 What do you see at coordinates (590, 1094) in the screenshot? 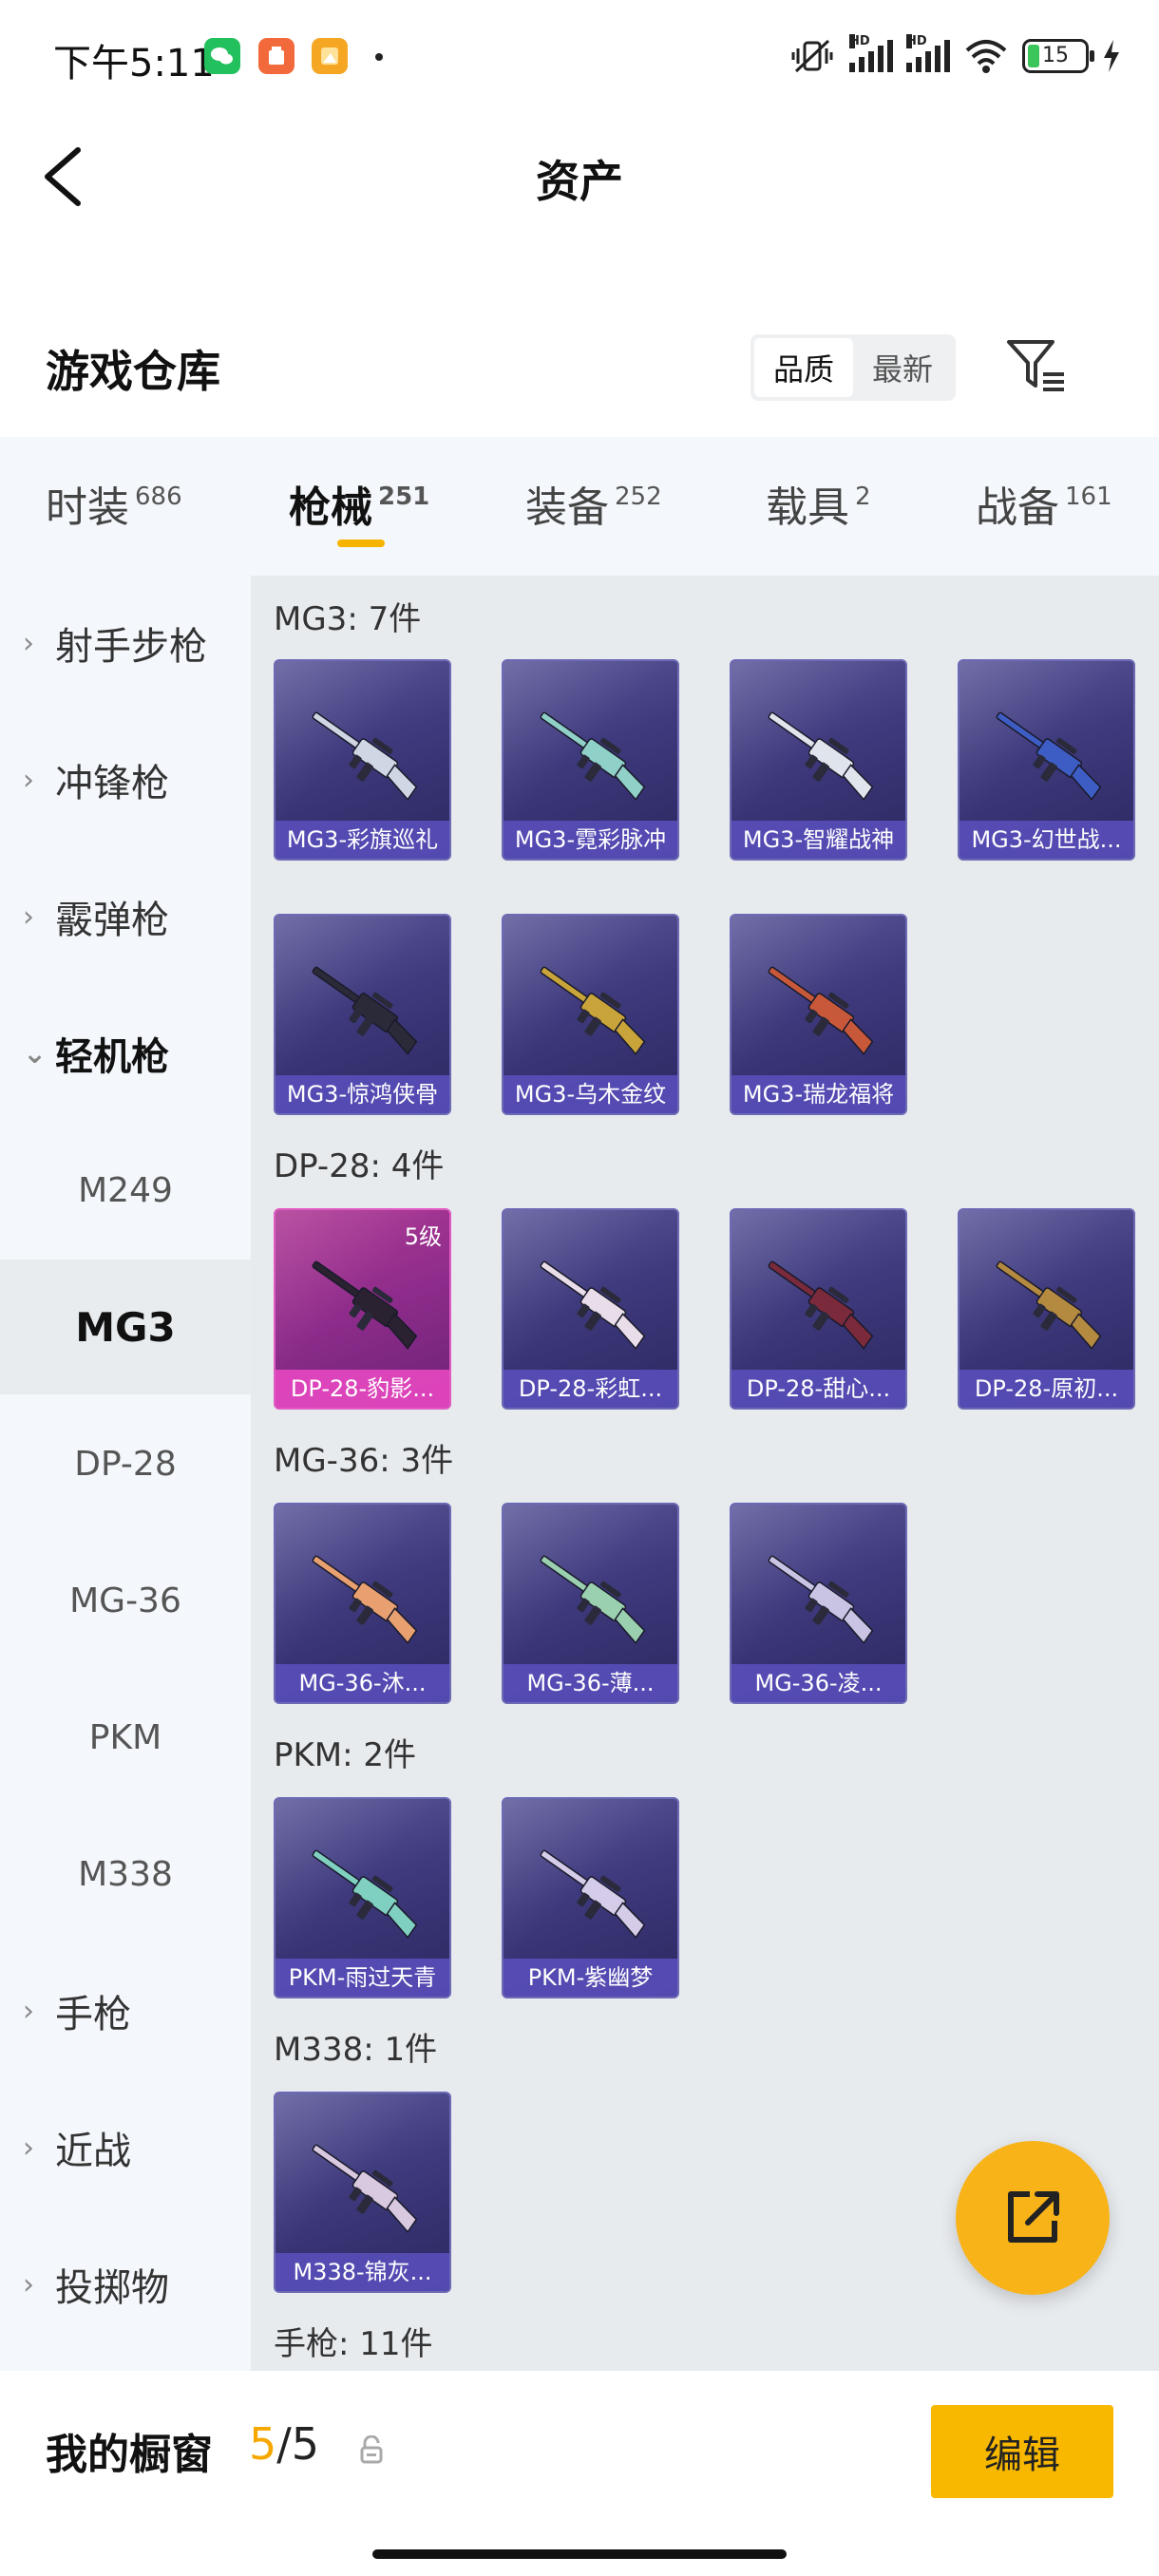
I see `skin-name: MG3-乌木金纹` at bounding box center [590, 1094].